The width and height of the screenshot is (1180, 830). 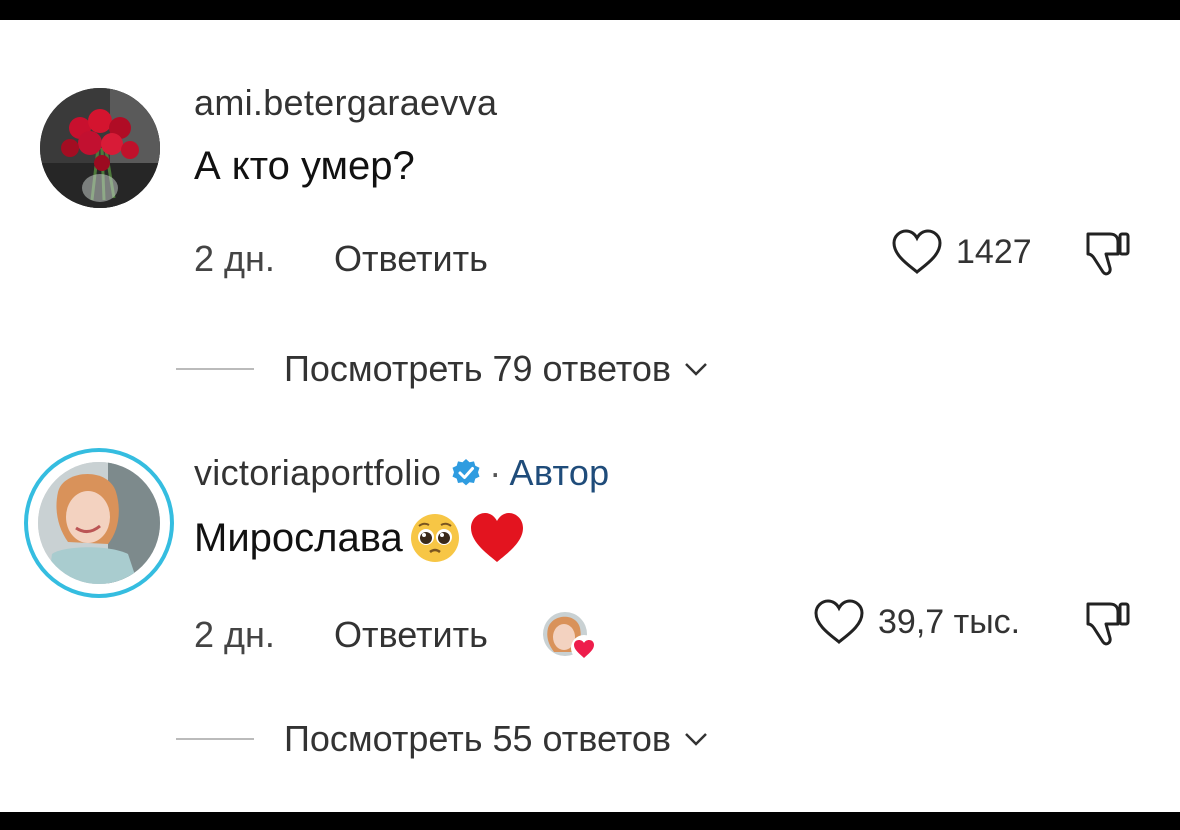 I want to click on avatar-story-ring, so click(x=99, y=523).